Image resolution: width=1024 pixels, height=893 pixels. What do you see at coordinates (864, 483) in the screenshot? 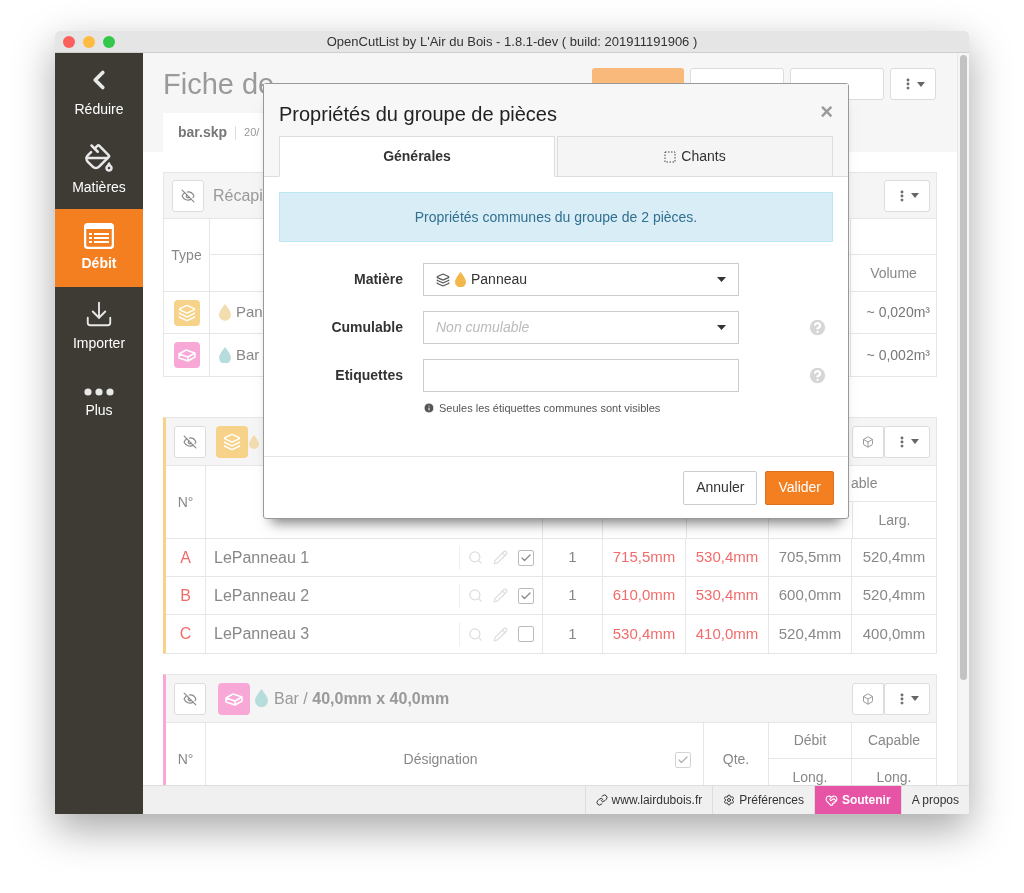
I see `table-header-cell-text: able` at bounding box center [864, 483].